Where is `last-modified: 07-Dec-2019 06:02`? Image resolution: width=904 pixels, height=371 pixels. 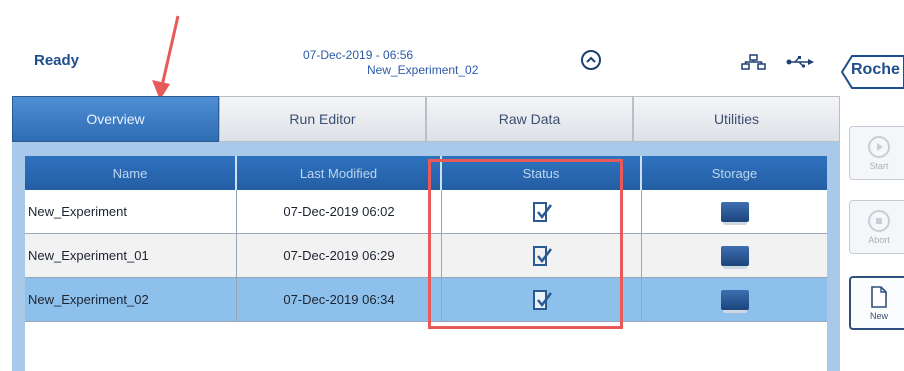 last-modified: 07-Dec-2019 06:02 is located at coordinates (339, 211).